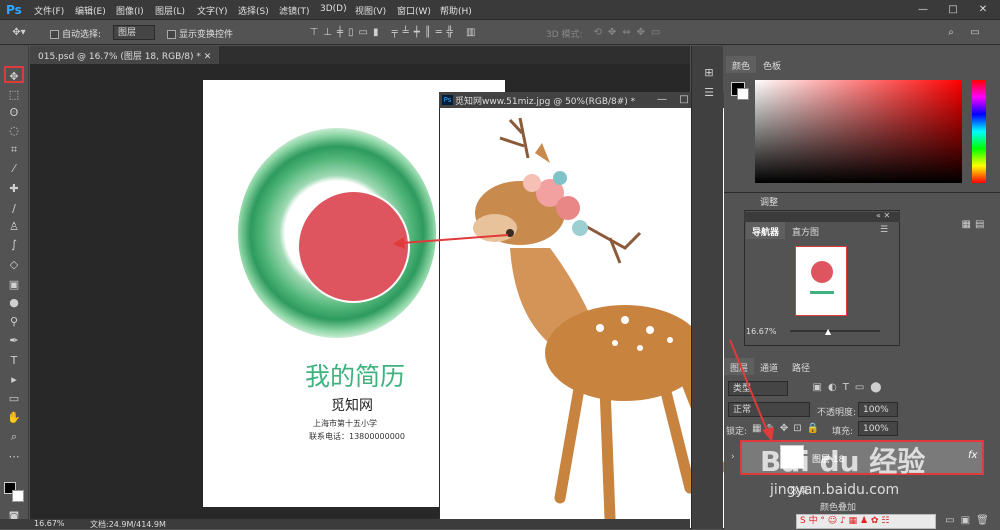  What do you see at coordinates (14, 74) in the screenshot?
I see `move-tool-icon: ✥` at bounding box center [14, 74].